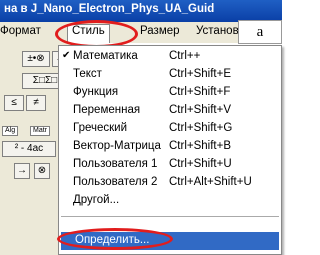  What do you see at coordinates (117, 146) in the screenshot?
I see `menu-item-label: Вектор-Матрица` at bounding box center [117, 146].